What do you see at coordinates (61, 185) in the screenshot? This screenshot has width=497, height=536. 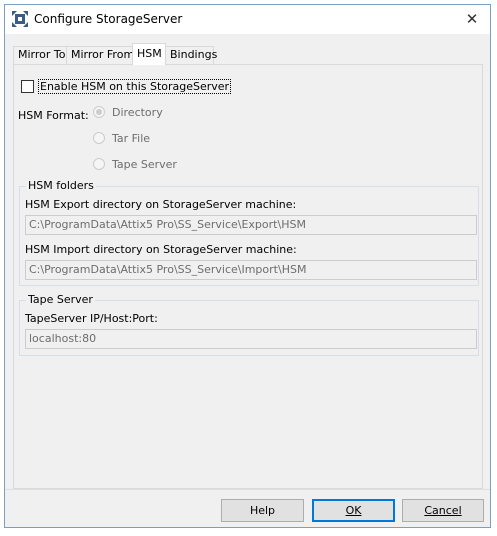 I see `hsm-folders-title: HSM folders` at bounding box center [61, 185].